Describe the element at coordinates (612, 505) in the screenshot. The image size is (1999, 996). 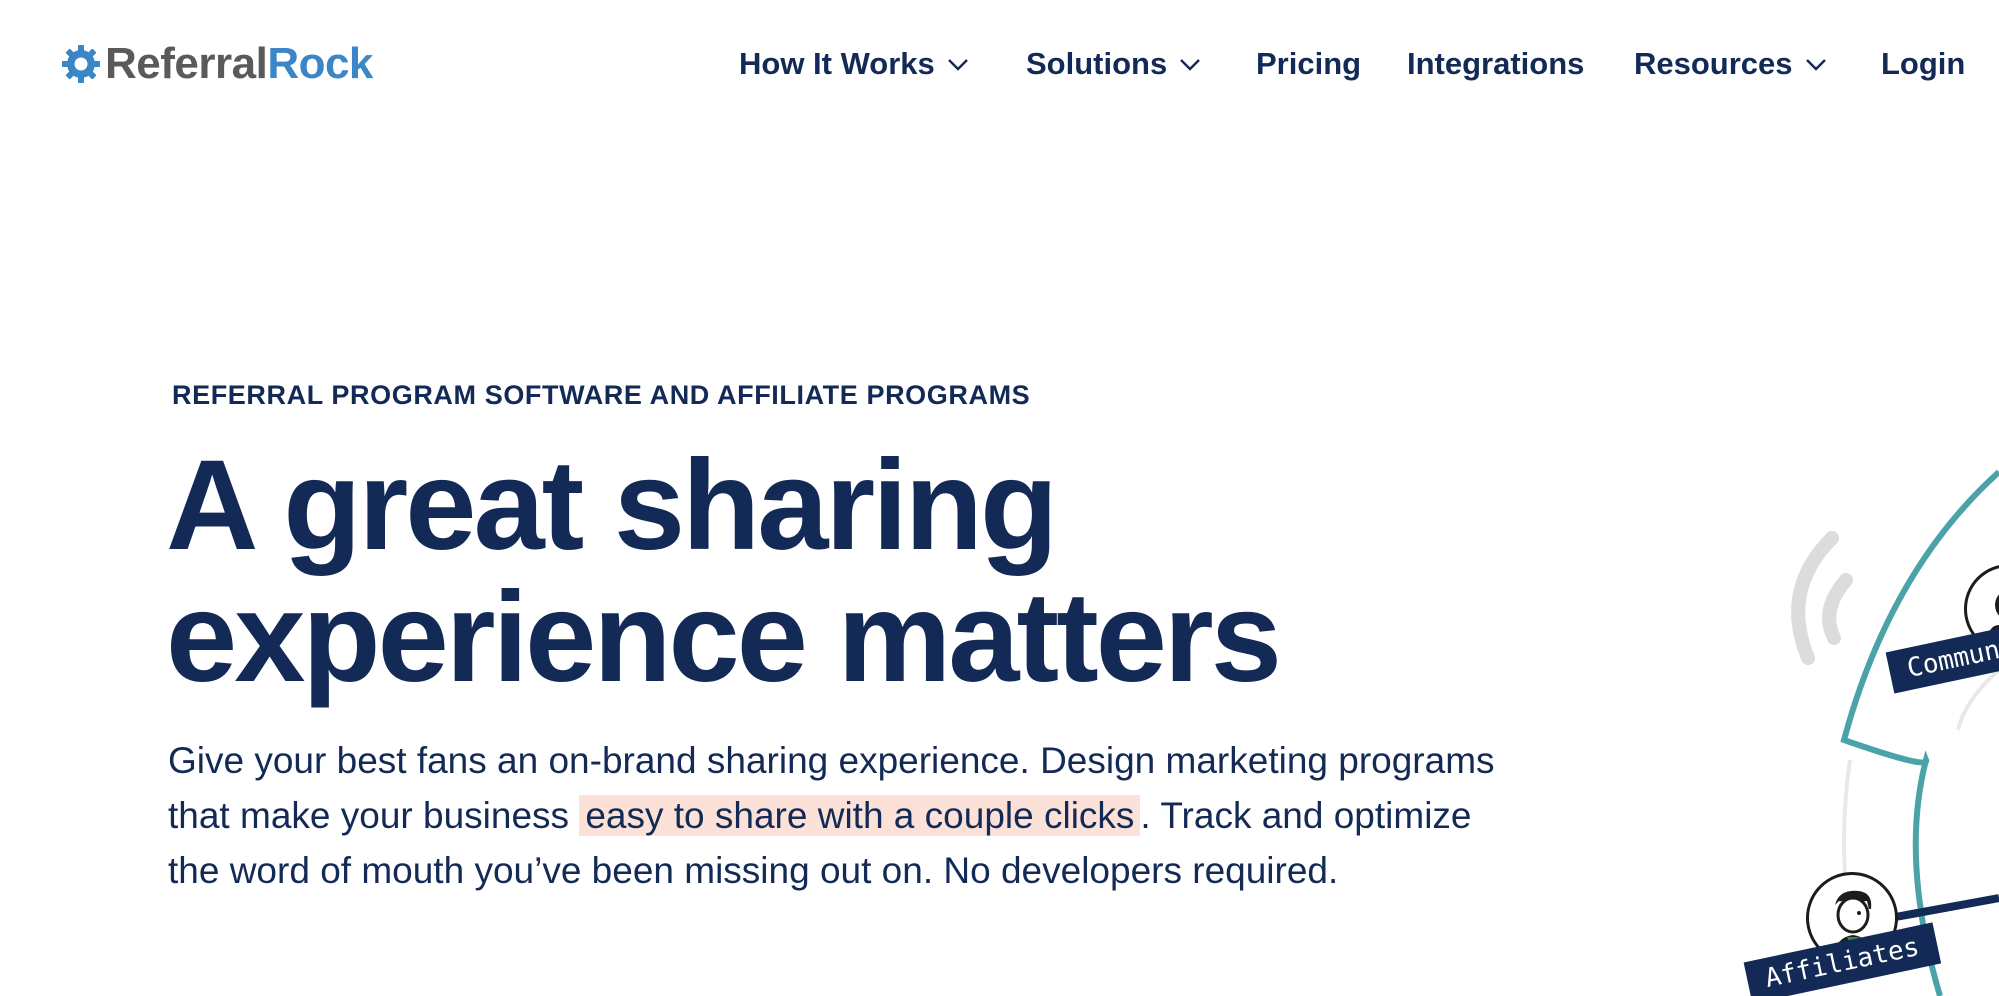
I see `hero-headline-line-1: A great sharing` at that location.